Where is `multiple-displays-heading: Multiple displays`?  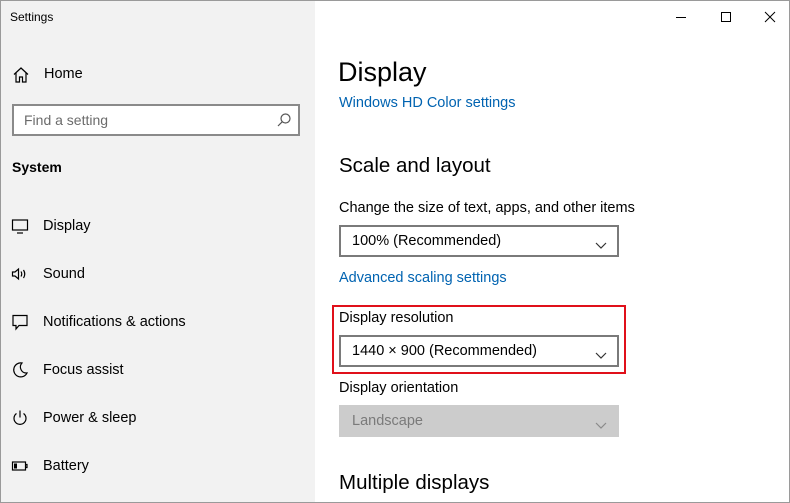
multiple-displays-heading: Multiple displays is located at coordinates (414, 482).